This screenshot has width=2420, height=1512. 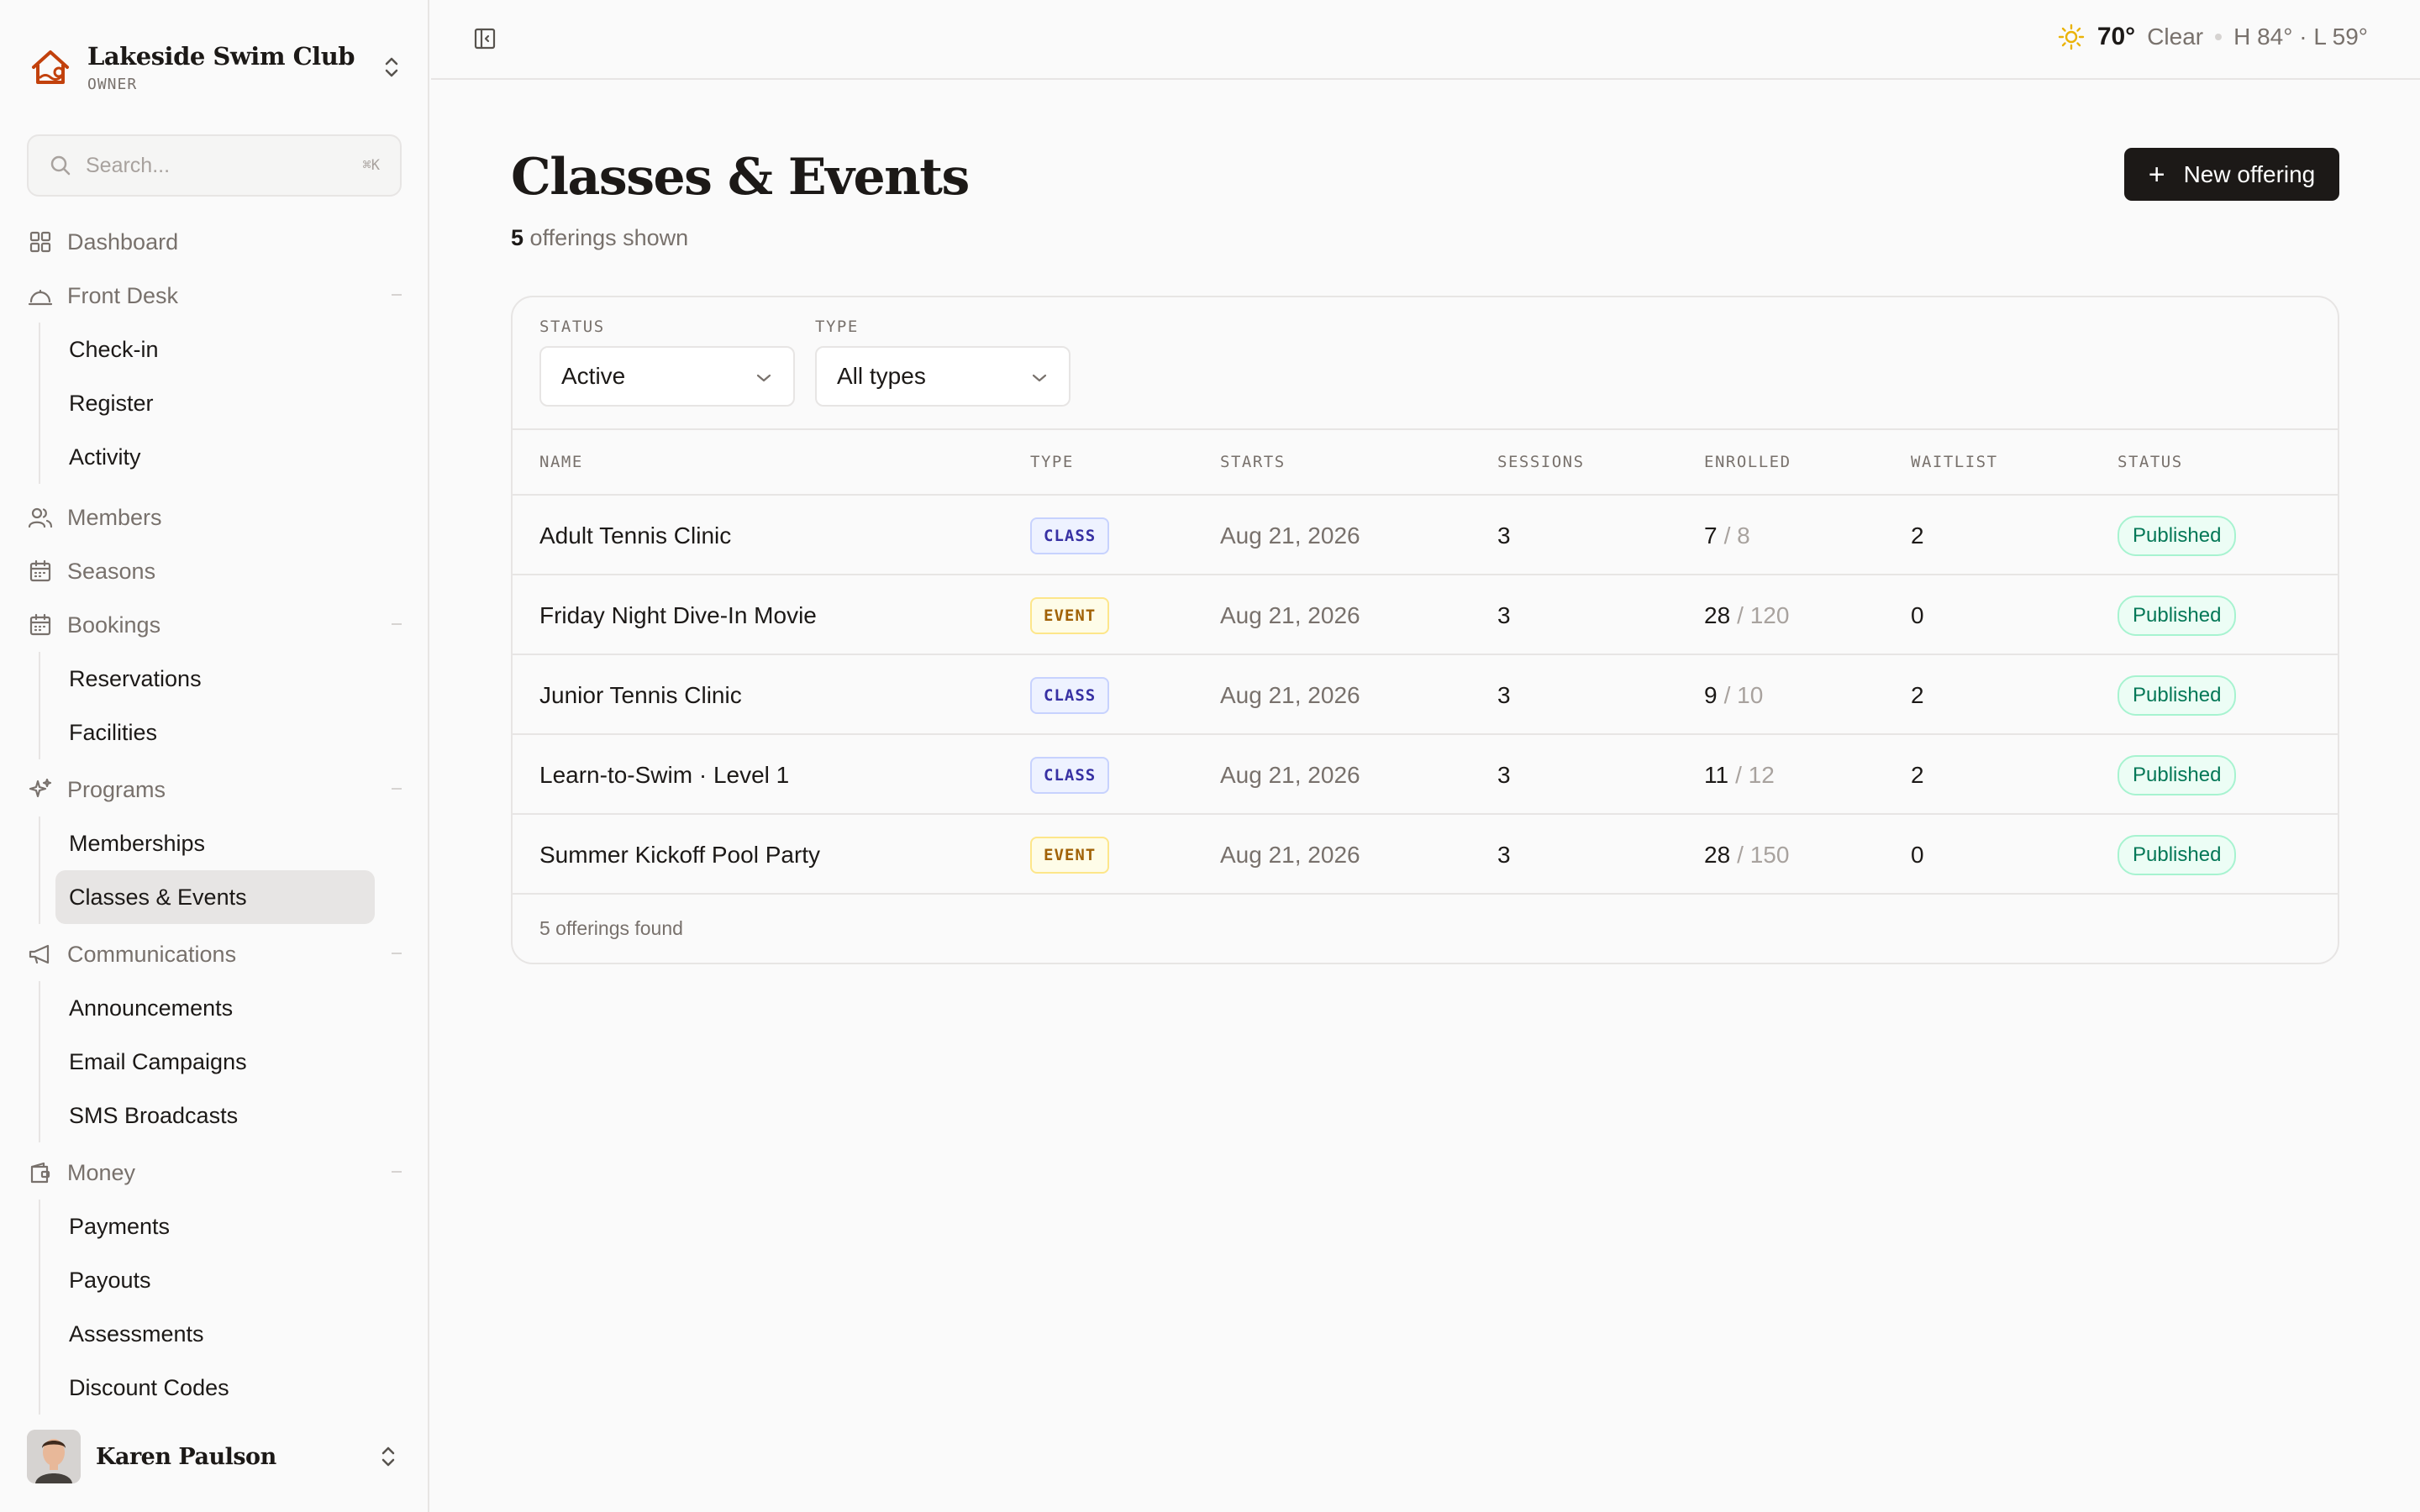 What do you see at coordinates (214, 517) in the screenshot?
I see `sidebar-item-members: Members` at bounding box center [214, 517].